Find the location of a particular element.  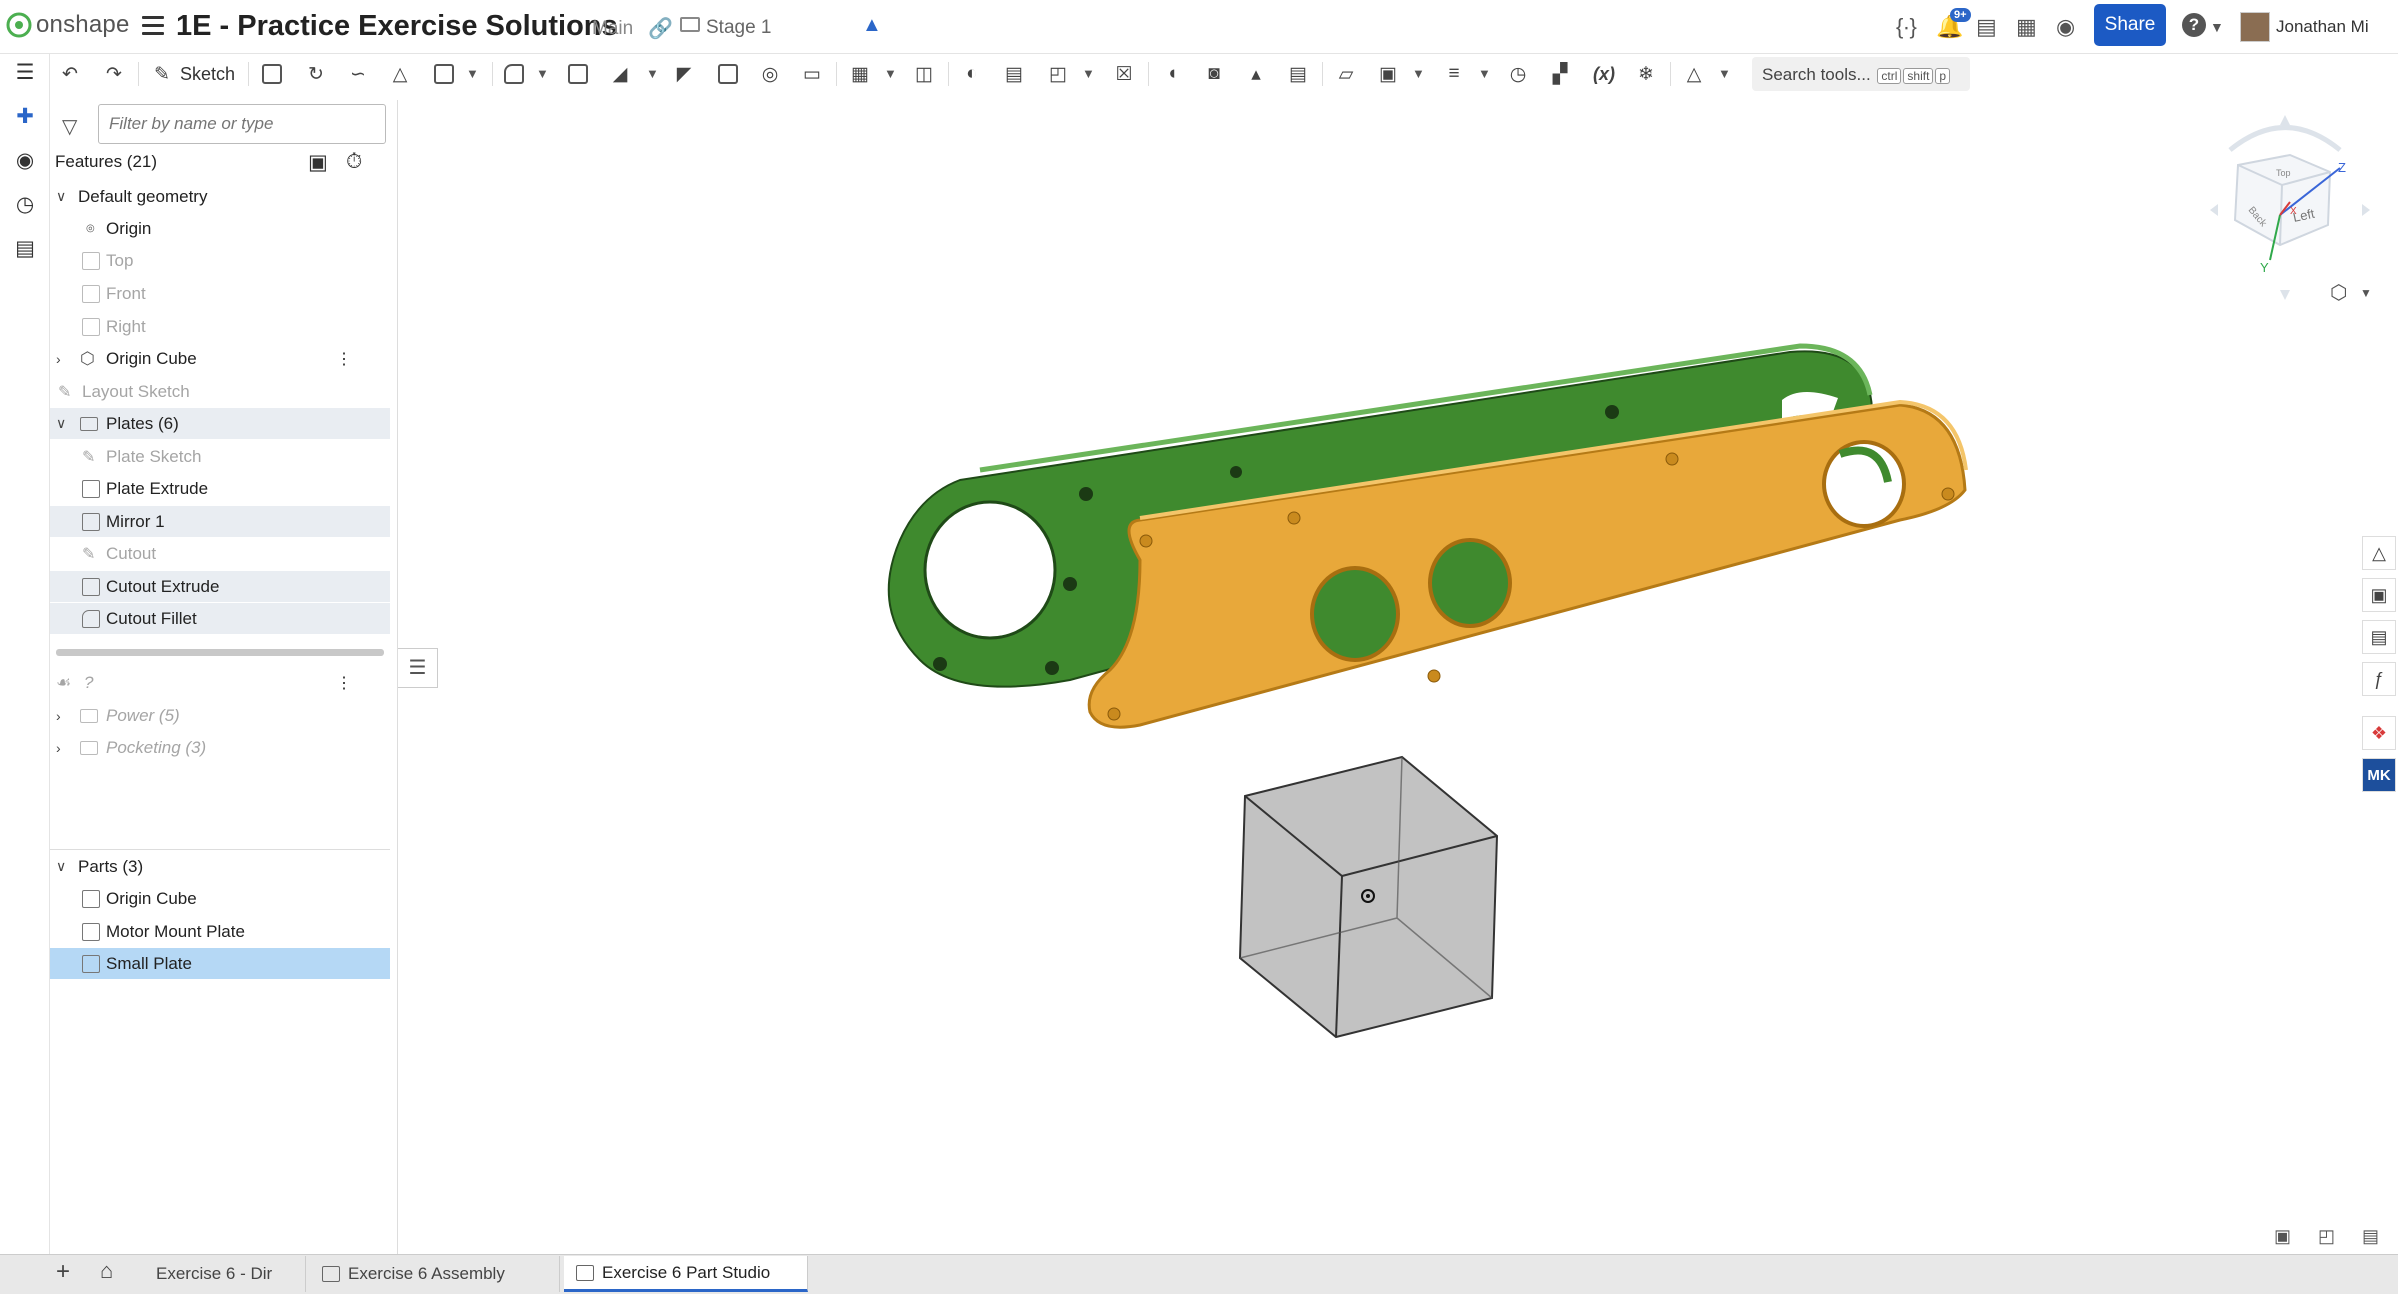

mirror-icon: ◫ is located at coordinates (924, 74).